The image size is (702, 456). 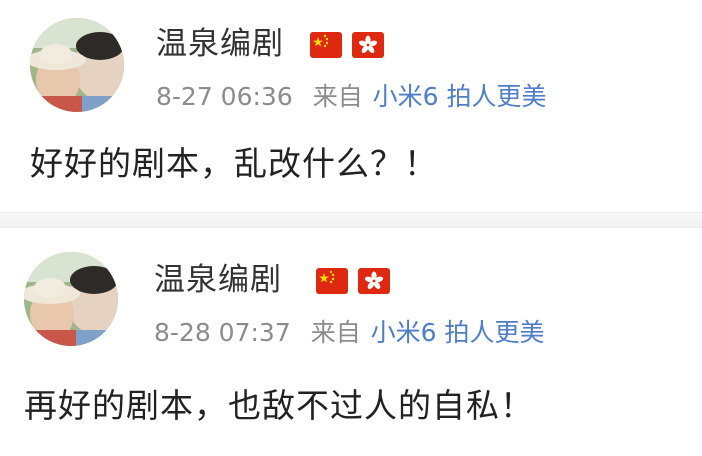 I want to click on divider, so click(x=351, y=220).